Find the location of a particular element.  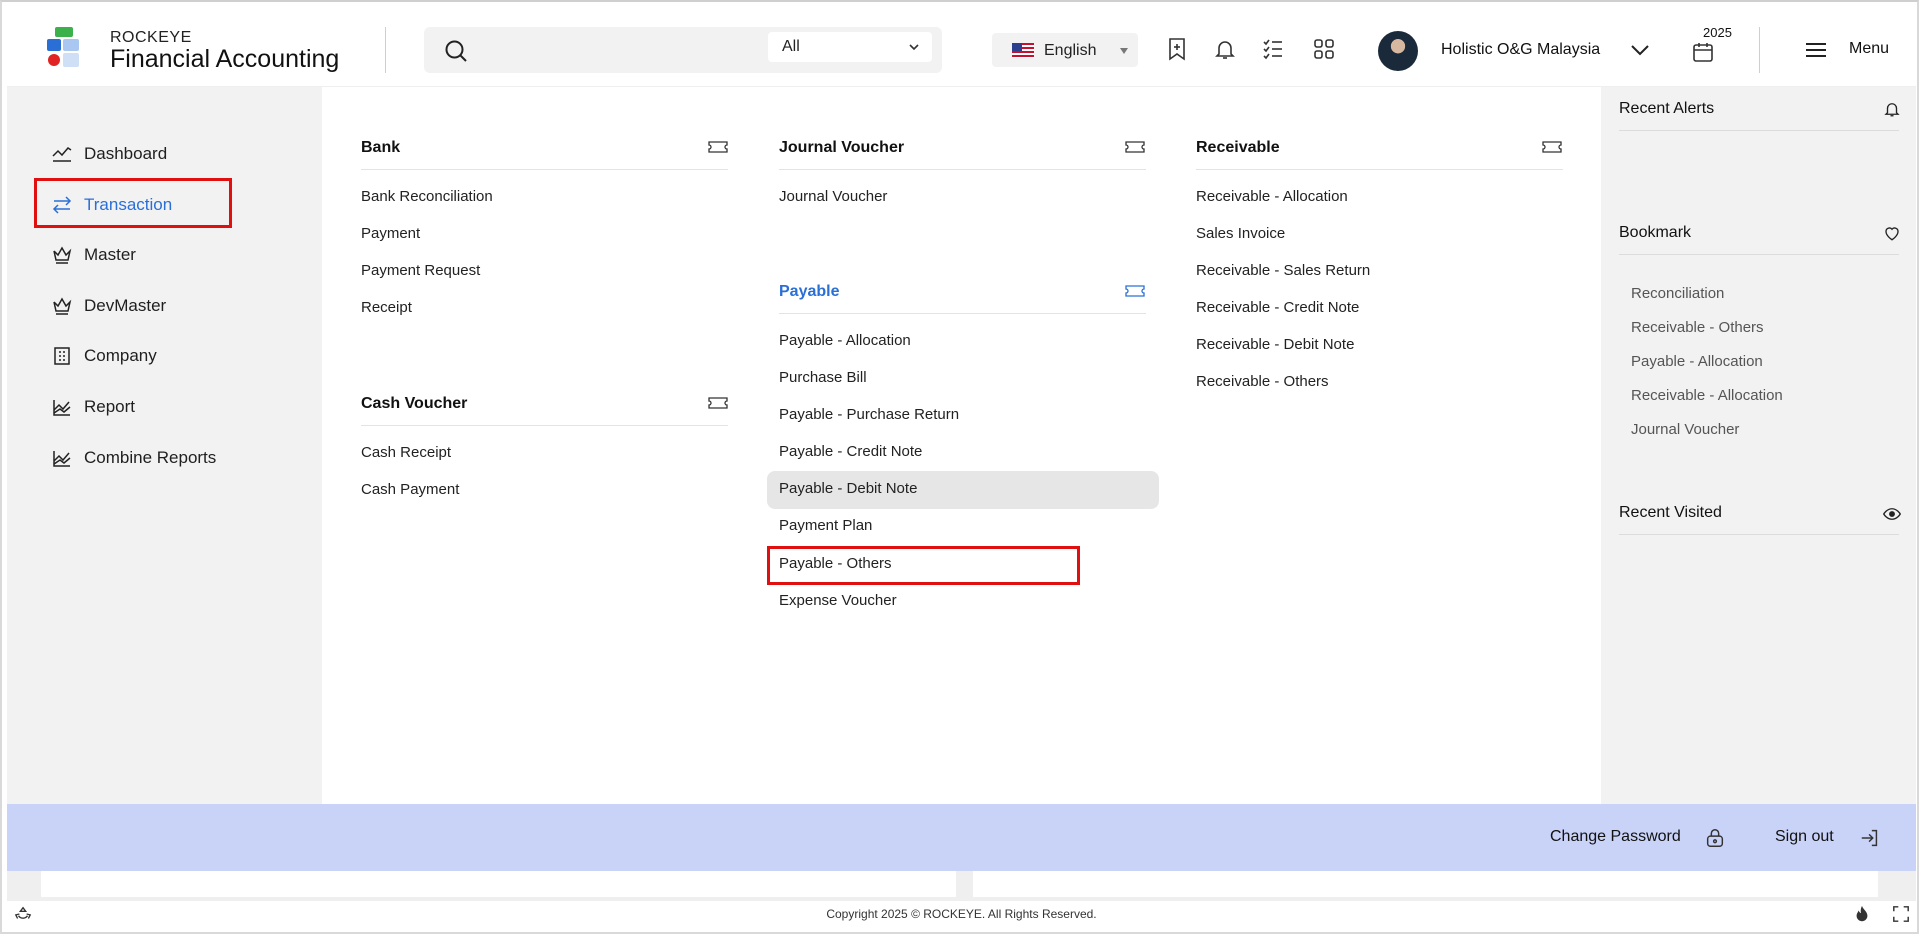

lock-icon is located at coordinates (1715, 838).